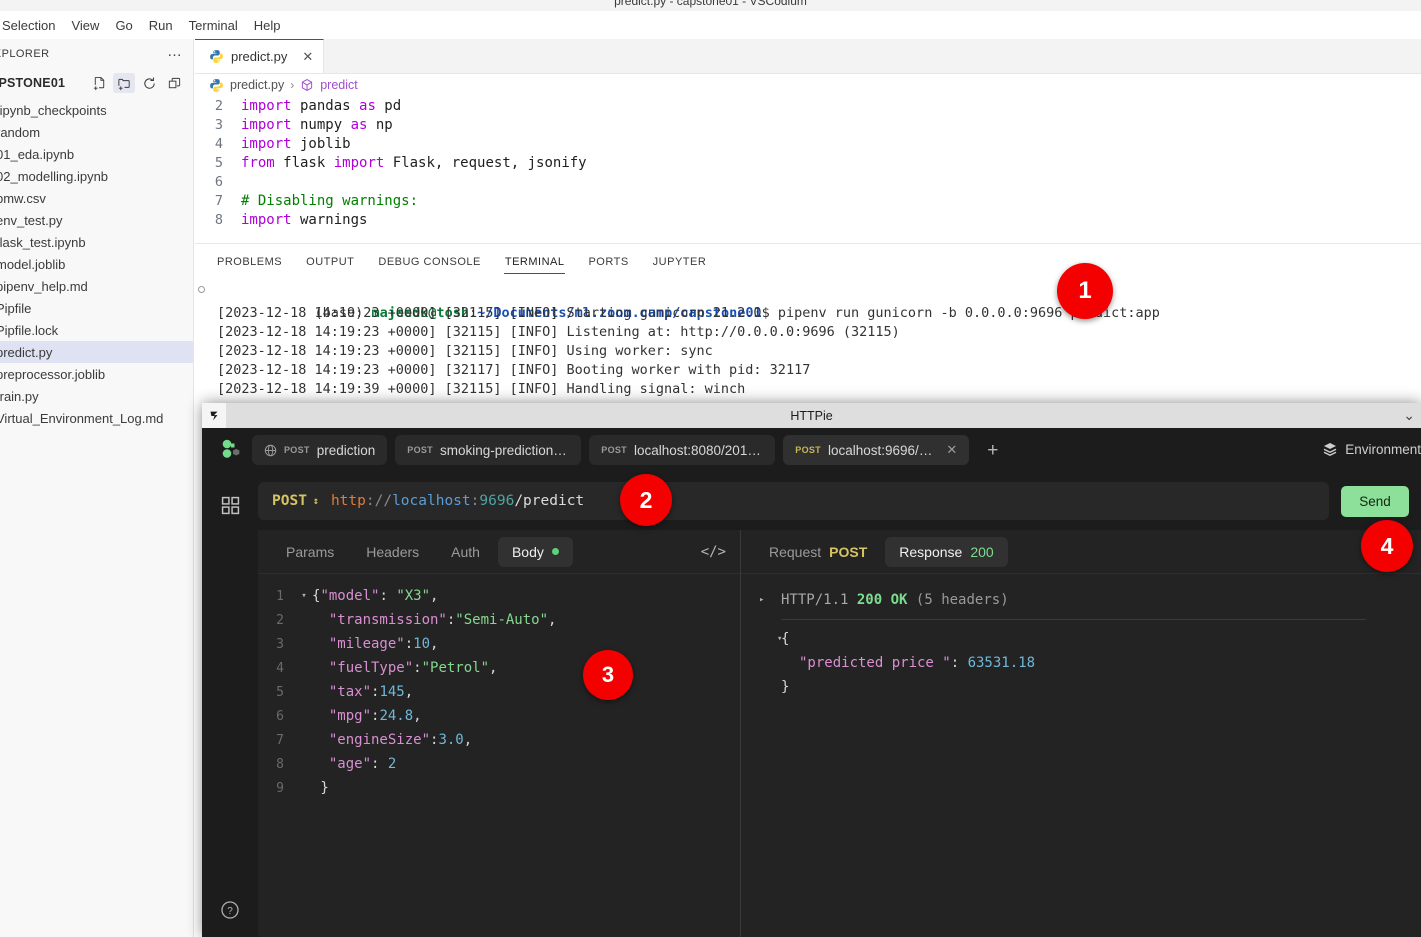 This screenshot has width=1421, height=937. I want to click on line-number: 1, so click(280, 596).